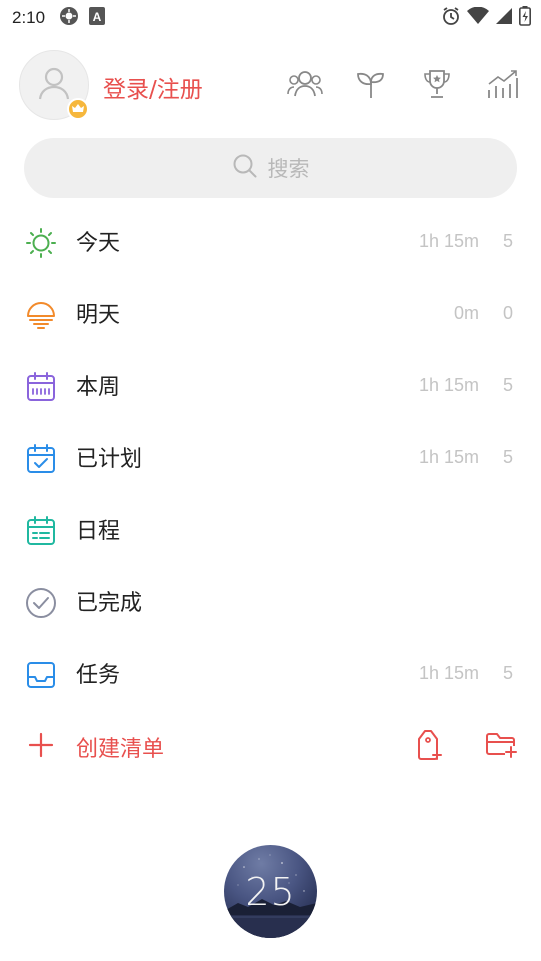  What do you see at coordinates (270, 241) in the screenshot?
I see `list-item-today: 今天 1h 15m 5` at bounding box center [270, 241].